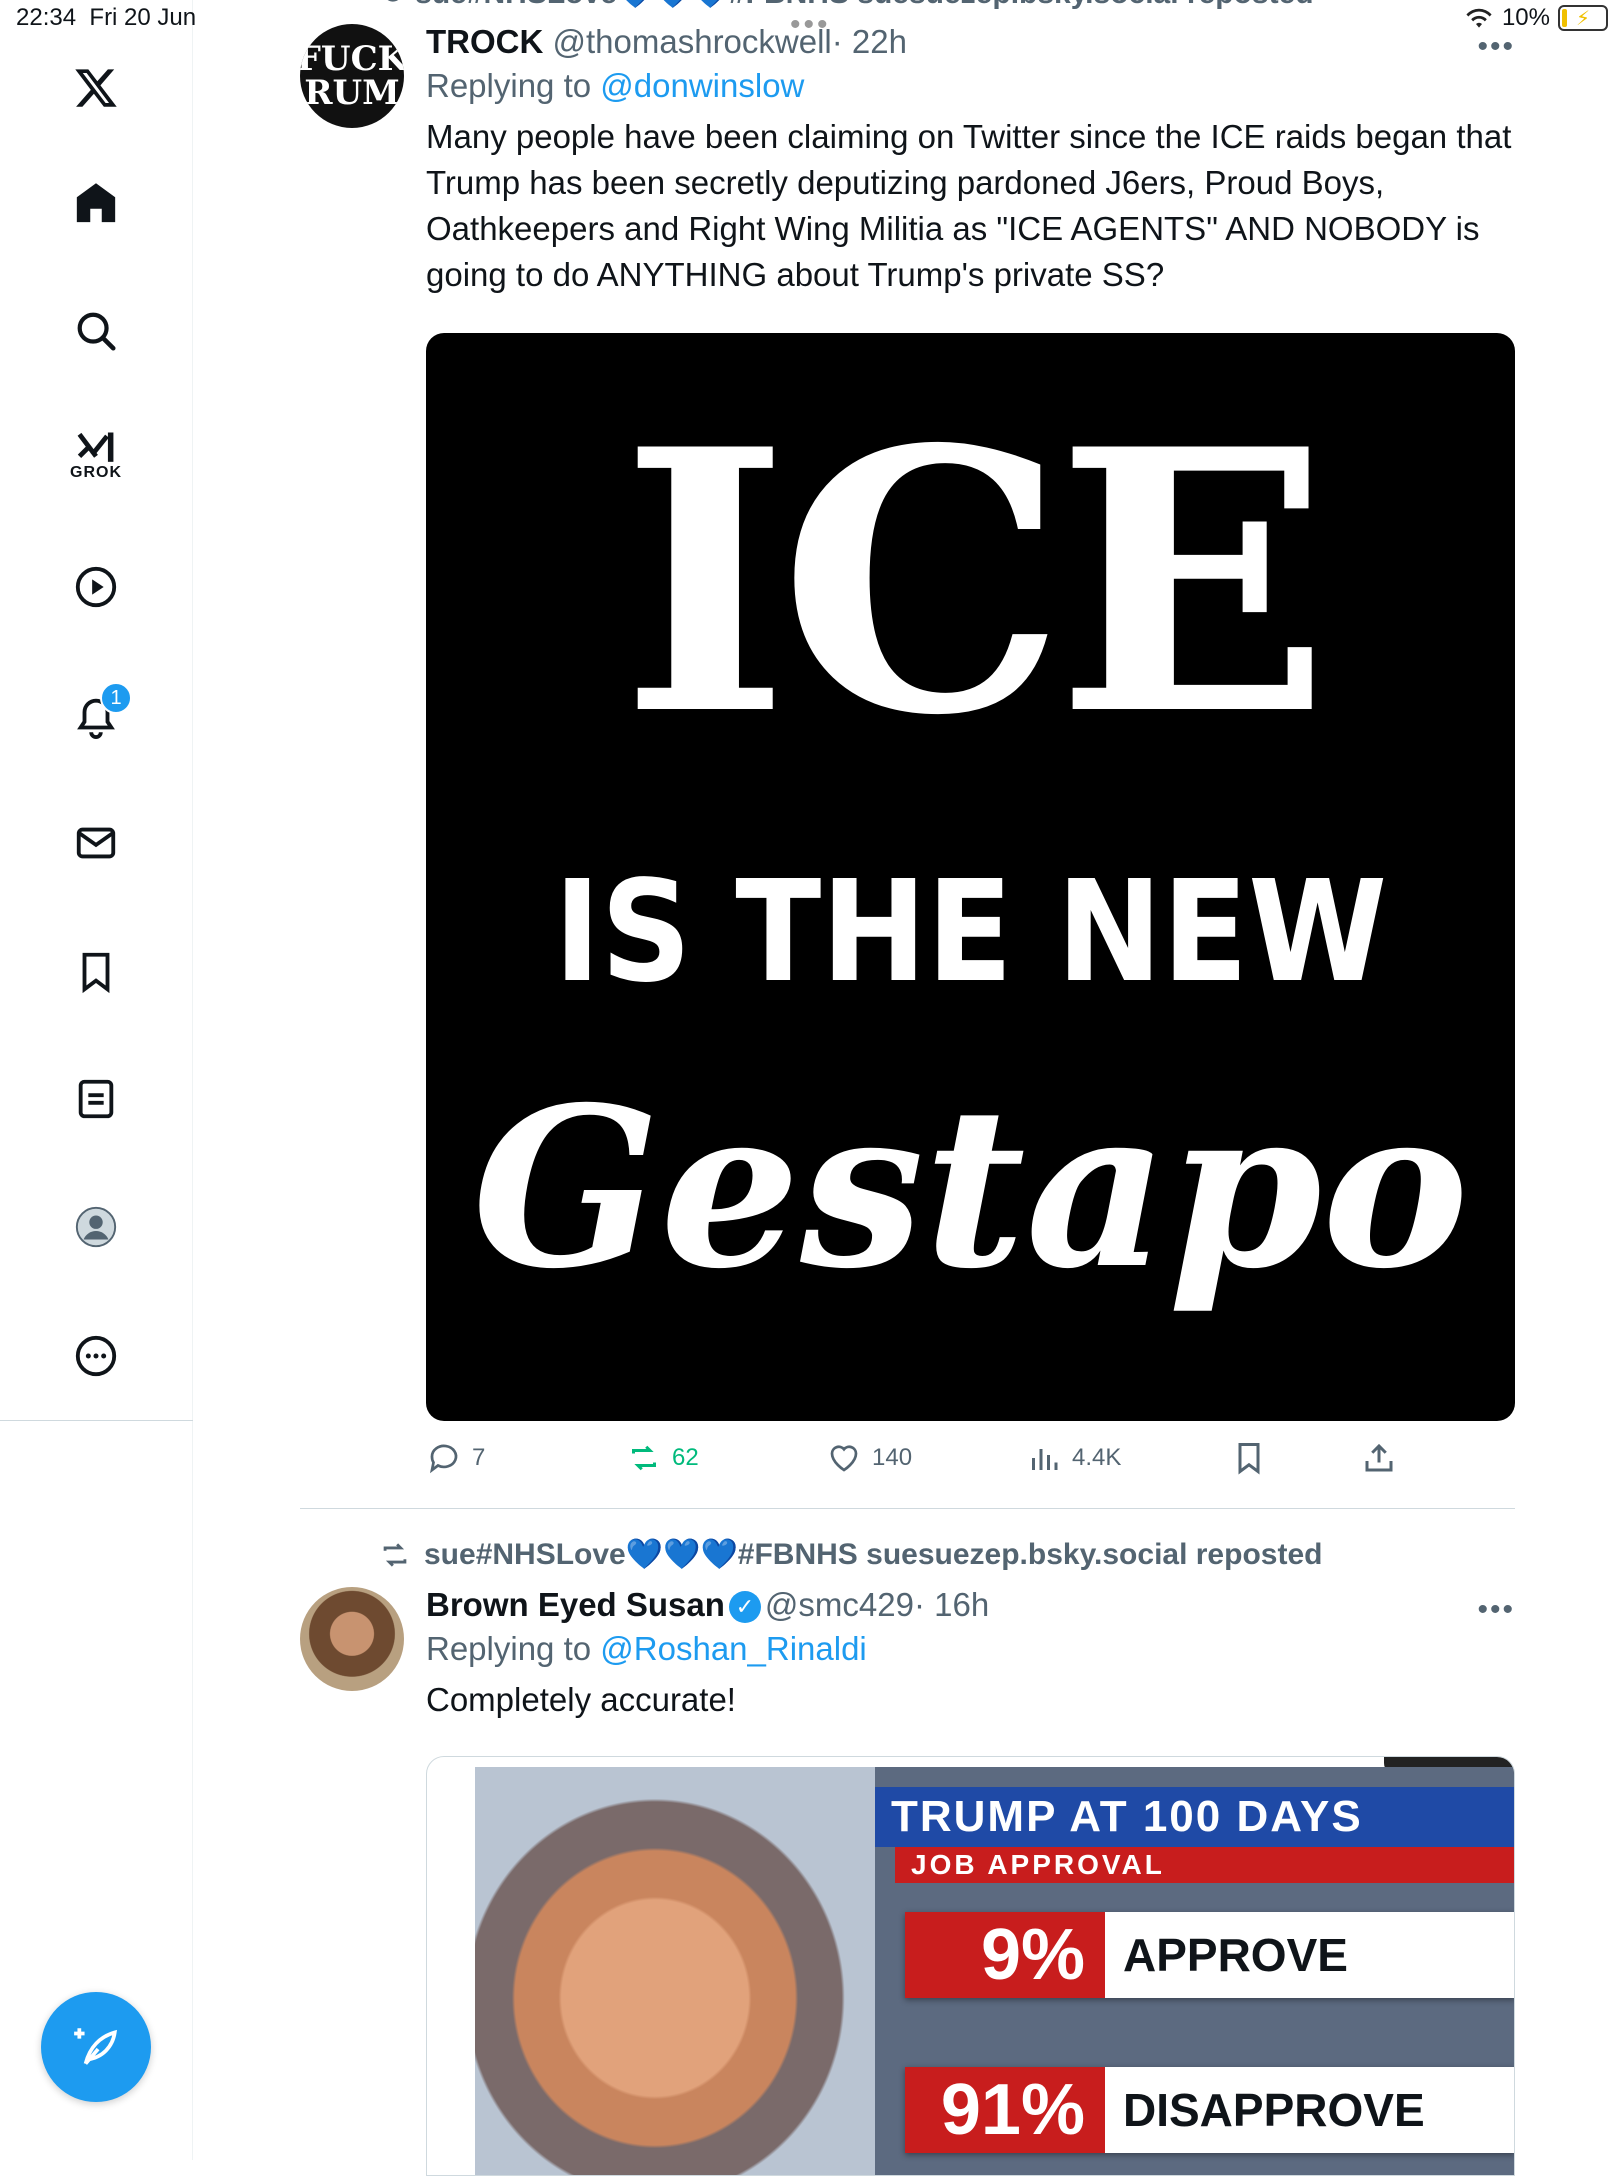 This screenshot has height=2176, width=1620. I want to click on views-chart-icon, so click(1045, 1459).